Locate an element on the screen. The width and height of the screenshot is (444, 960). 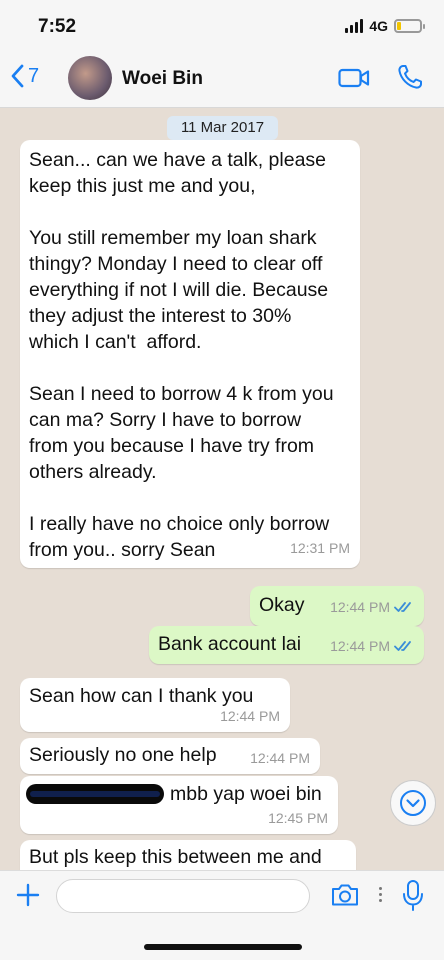
chevron-down-icon is located at coordinates (413, 803).